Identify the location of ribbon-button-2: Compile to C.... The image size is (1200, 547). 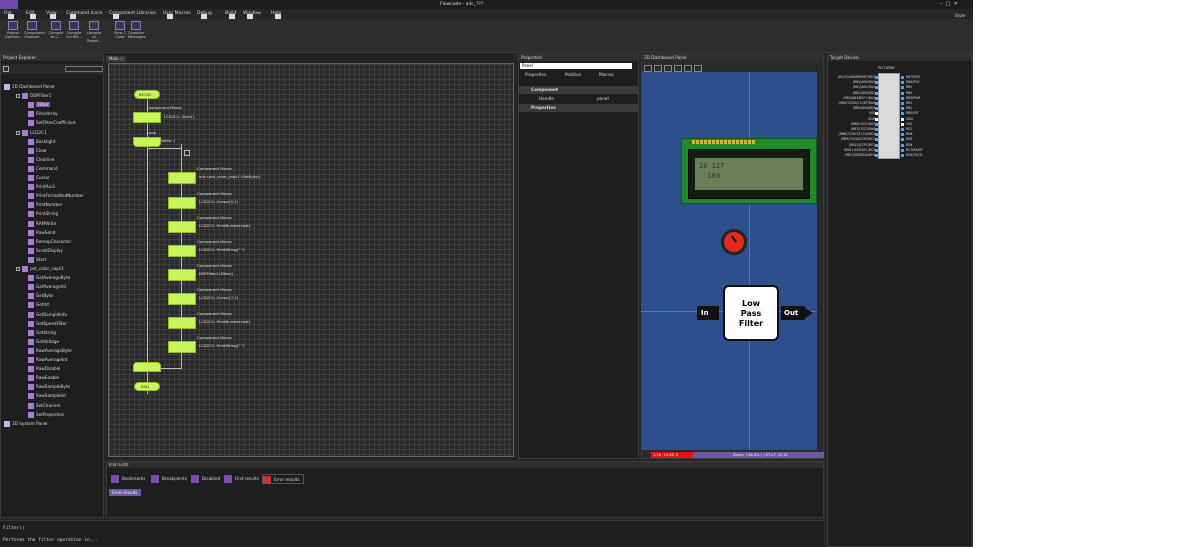
(56, 30).